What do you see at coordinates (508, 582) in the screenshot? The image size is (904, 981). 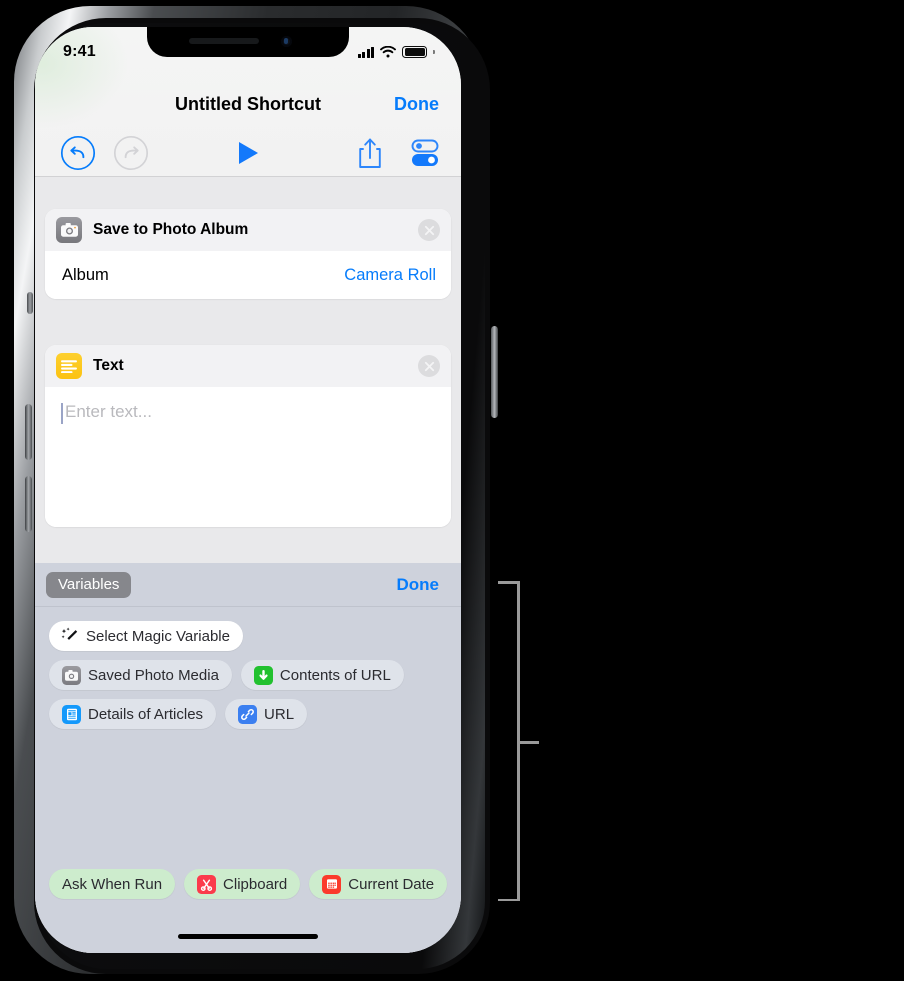 I see `callout-bracket-top-tick` at bounding box center [508, 582].